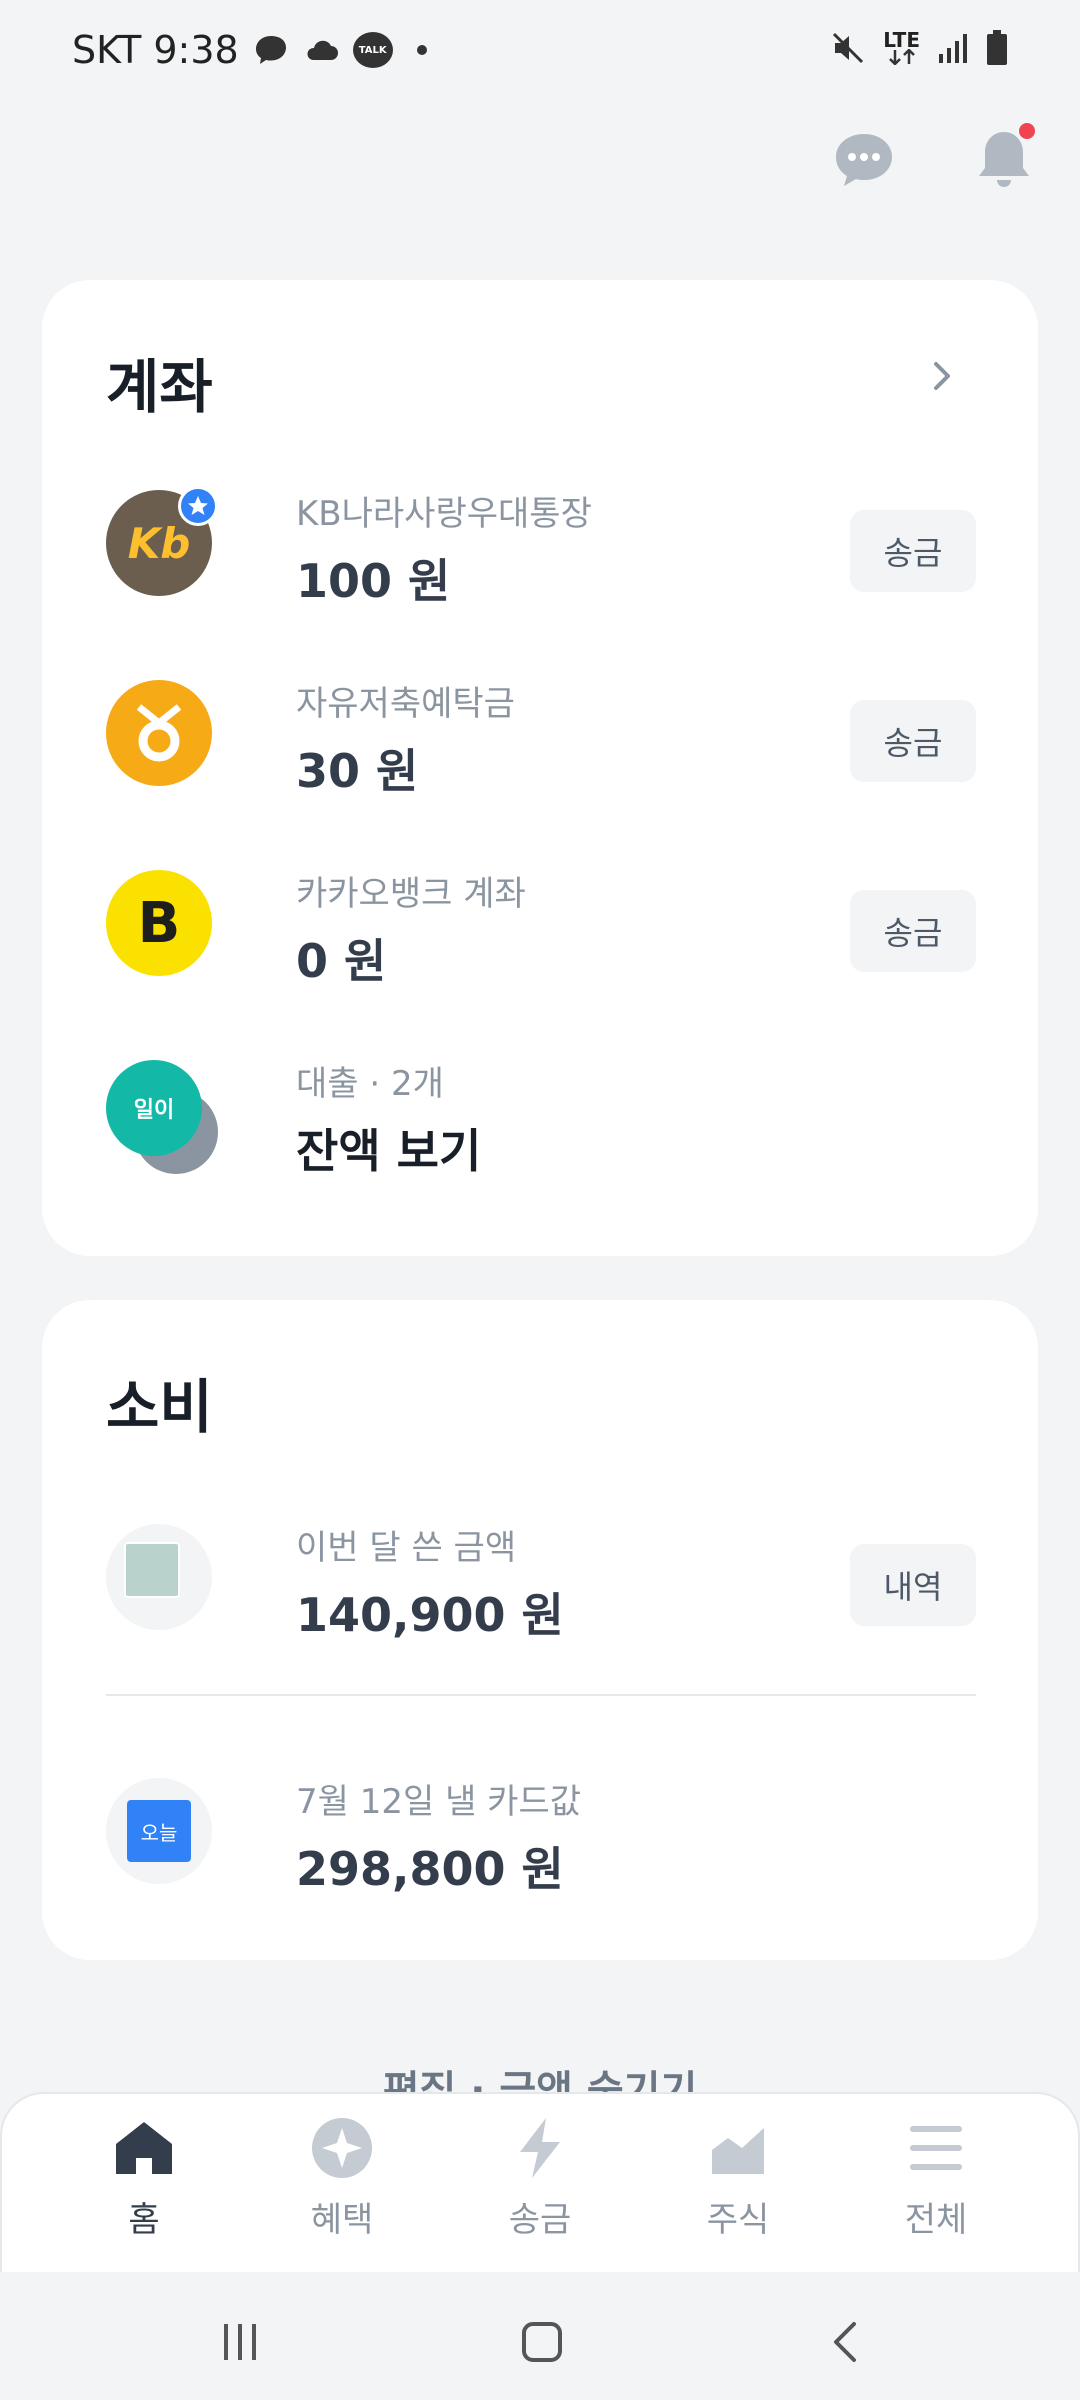 The width and height of the screenshot is (1080, 2400). I want to click on account-row-savings: 자유저축예탁금 30 원 송금, so click(541, 735).